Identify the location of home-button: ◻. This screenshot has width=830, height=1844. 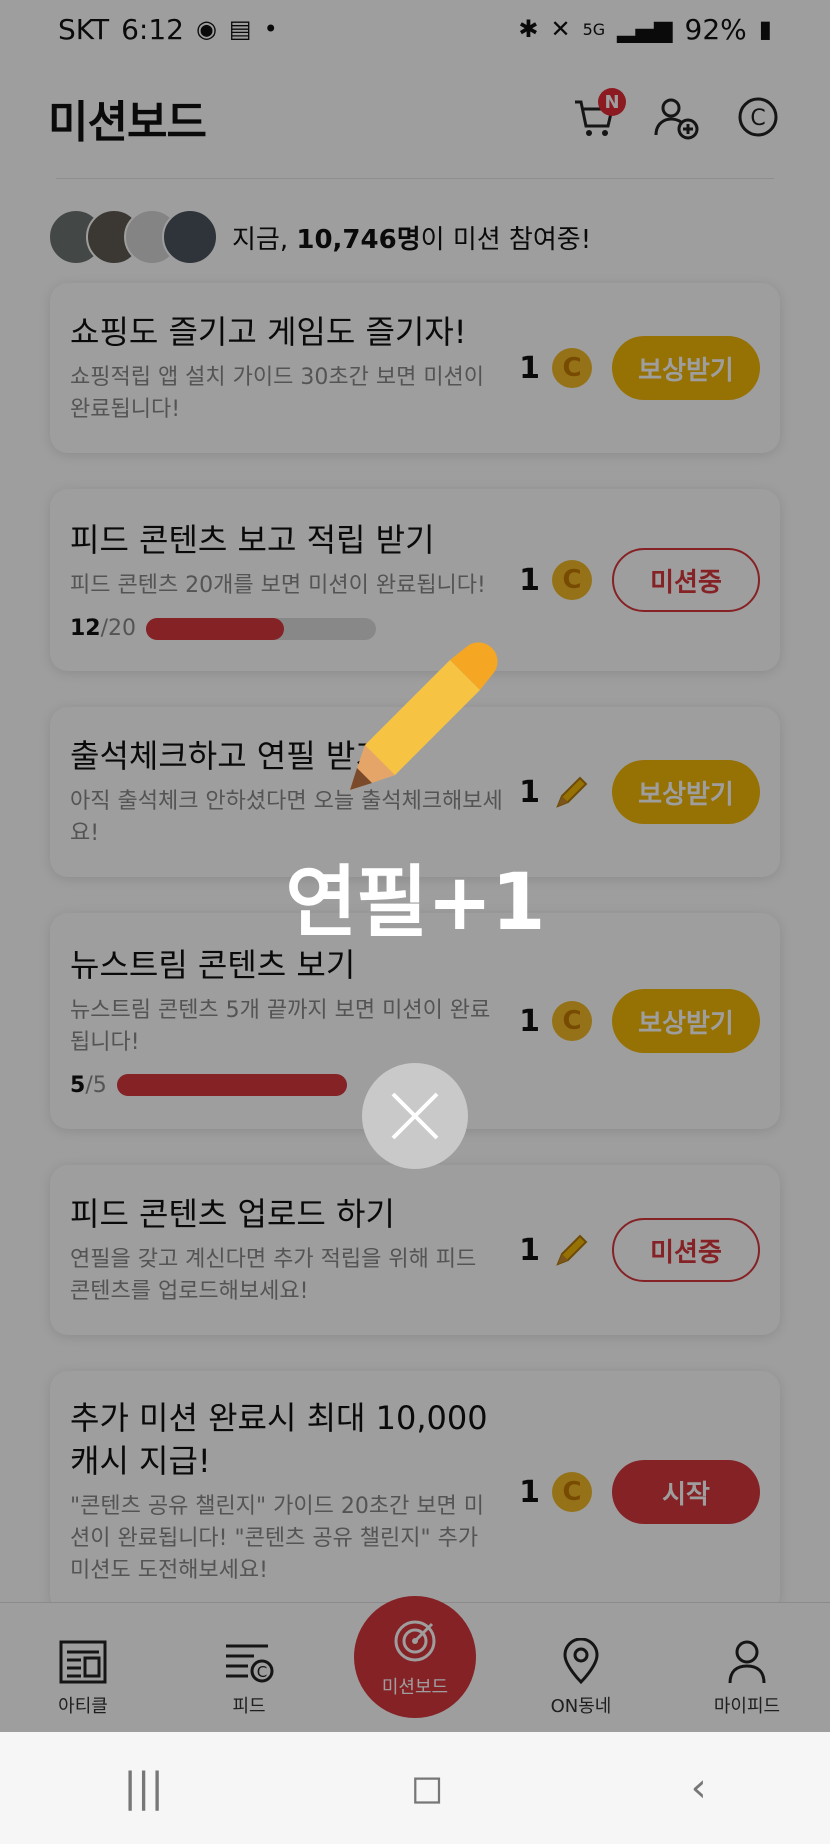
(427, 1788).